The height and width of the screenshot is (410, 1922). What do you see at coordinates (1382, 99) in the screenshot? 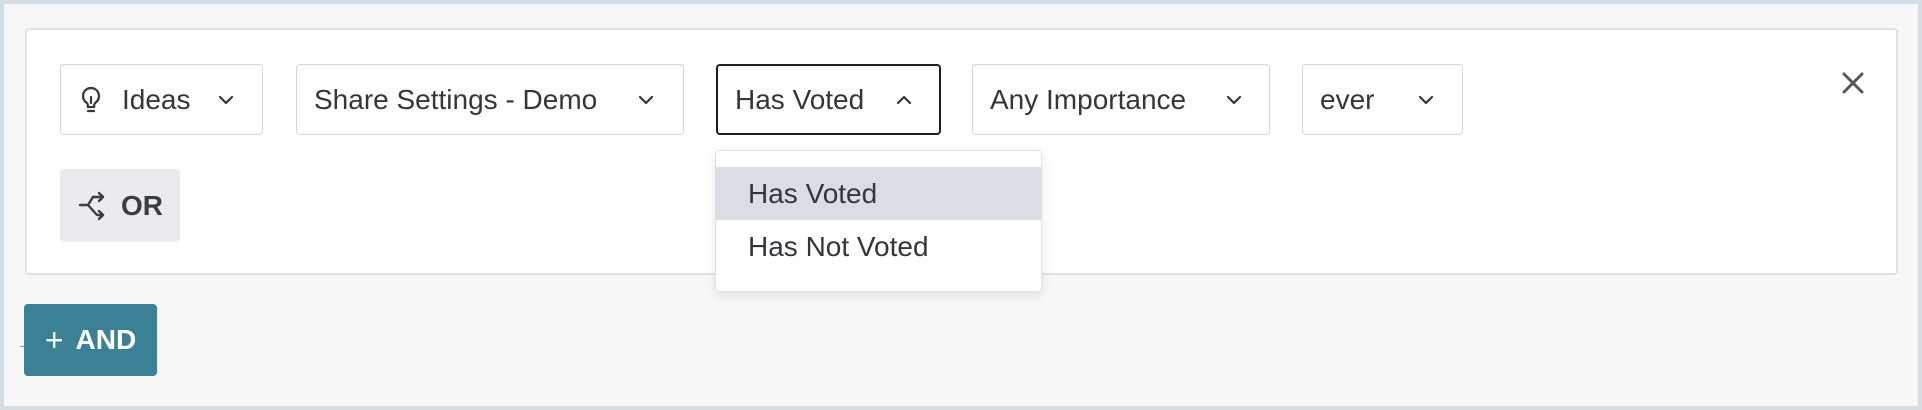
I see `time-select: ever` at bounding box center [1382, 99].